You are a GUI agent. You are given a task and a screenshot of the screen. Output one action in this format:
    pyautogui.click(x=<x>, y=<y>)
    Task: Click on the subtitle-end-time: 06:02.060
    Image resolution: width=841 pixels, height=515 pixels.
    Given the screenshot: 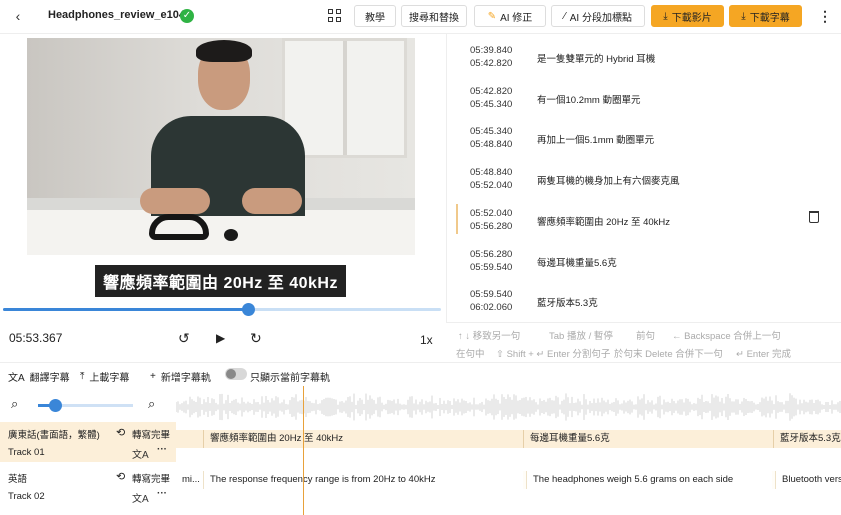 What is the action you would take?
    pyautogui.click(x=491, y=307)
    